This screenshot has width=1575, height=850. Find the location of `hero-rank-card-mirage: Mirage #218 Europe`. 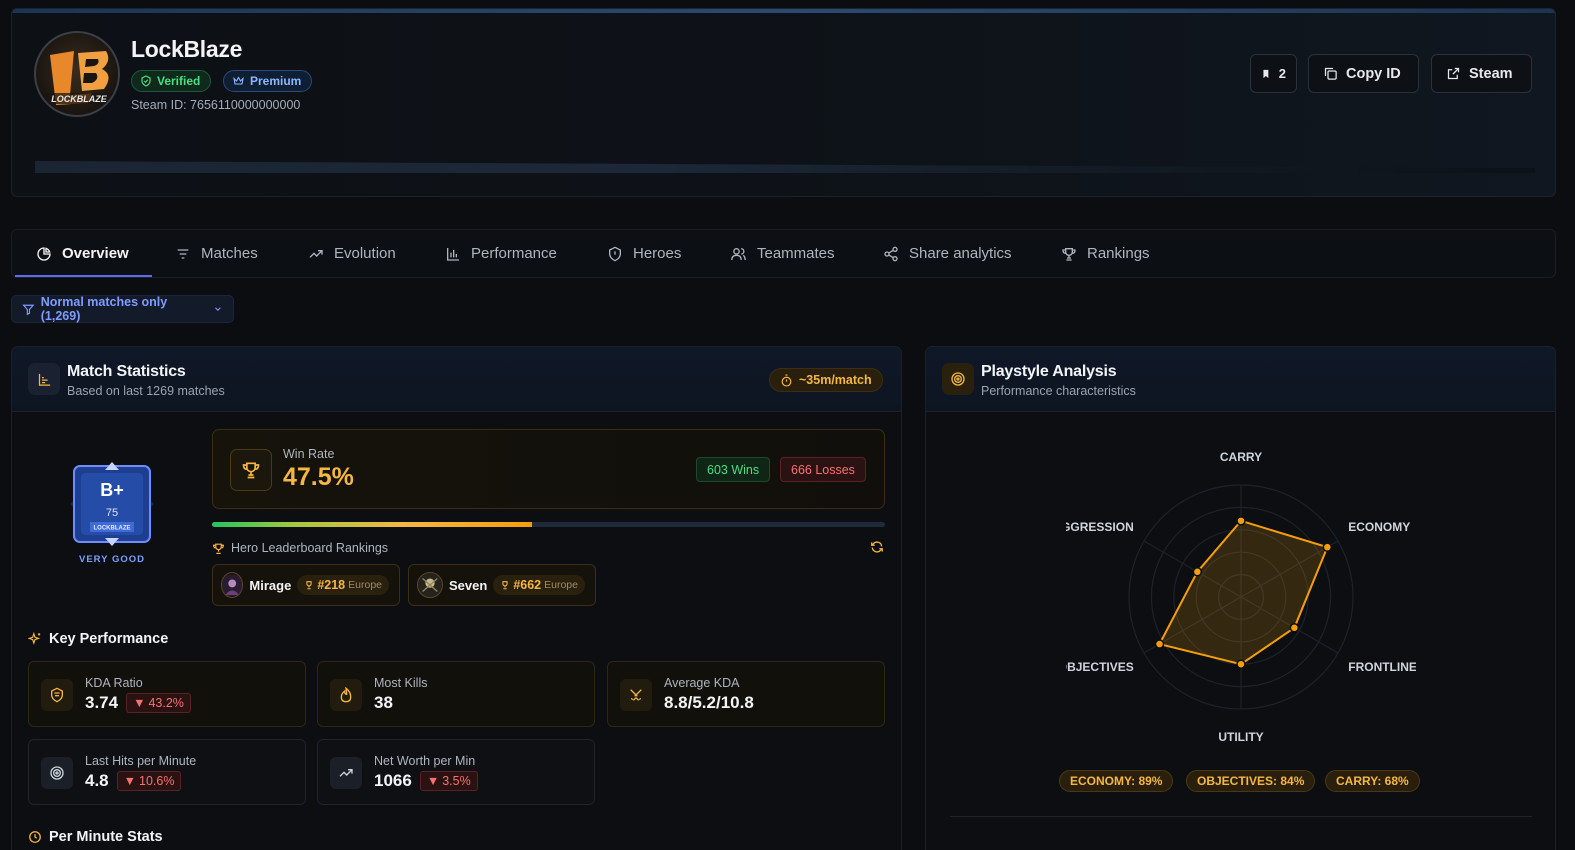

hero-rank-card-mirage: Mirage #218 Europe is located at coordinates (306, 585).